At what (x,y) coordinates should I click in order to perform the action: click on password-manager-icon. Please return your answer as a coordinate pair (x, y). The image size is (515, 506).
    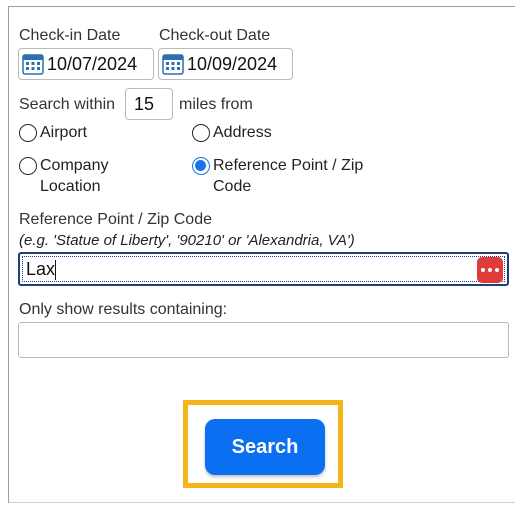
    Looking at the image, I should click on (490, 270).